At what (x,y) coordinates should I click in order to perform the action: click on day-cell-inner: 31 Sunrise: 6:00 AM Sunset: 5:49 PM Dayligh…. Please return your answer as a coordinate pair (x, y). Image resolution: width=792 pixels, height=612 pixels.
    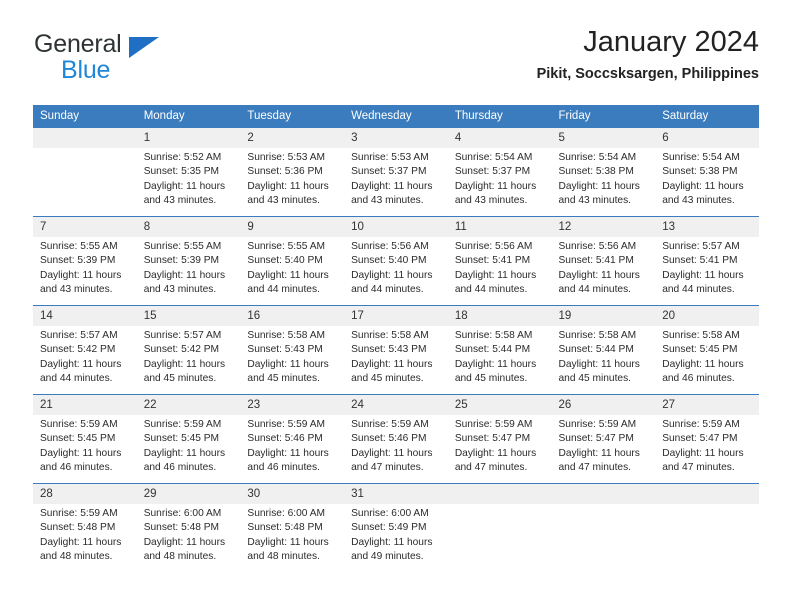
    Looking at the image, I should click on (396, 528).